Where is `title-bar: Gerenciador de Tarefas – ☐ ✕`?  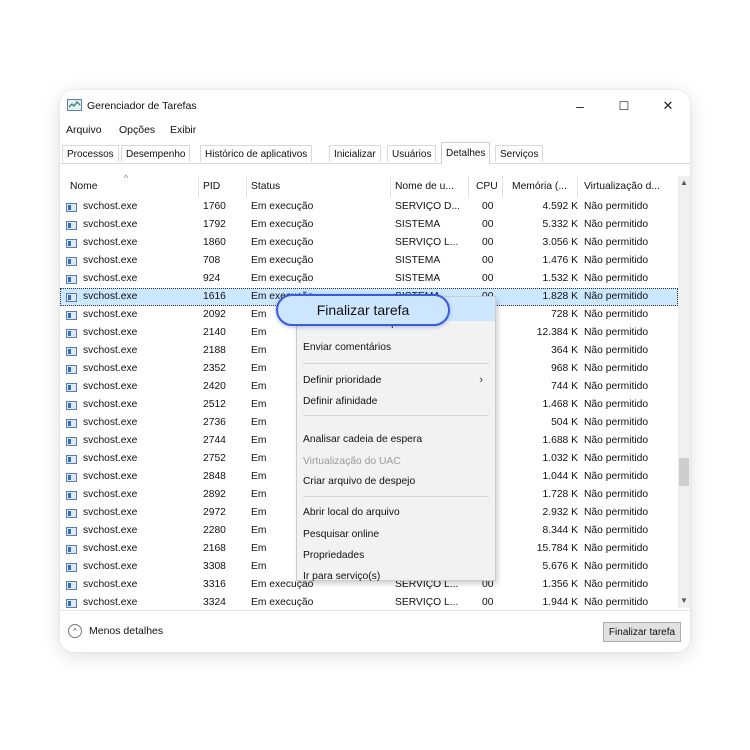 title-bar: Gerenciador de Tarefas – ☐ ✕ is located at coordinates (375, 106).